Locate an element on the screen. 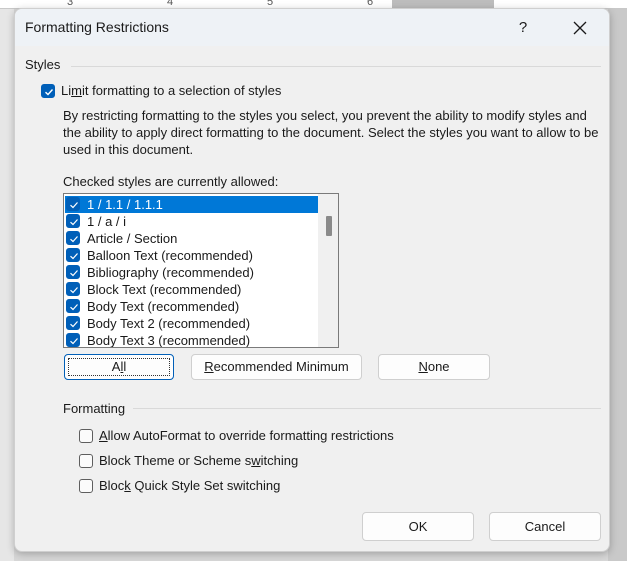 This screenshot has height=561, width=627. ruler-number: 3 is located at coordinates (70, 4).